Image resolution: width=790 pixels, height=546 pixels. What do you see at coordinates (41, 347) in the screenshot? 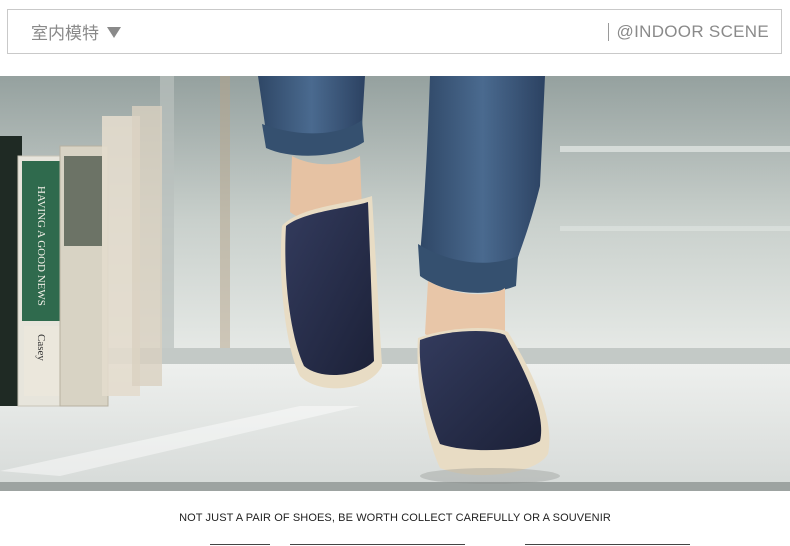
I see `book-spine-label-2: Casey` at bounding box center [41, 347].